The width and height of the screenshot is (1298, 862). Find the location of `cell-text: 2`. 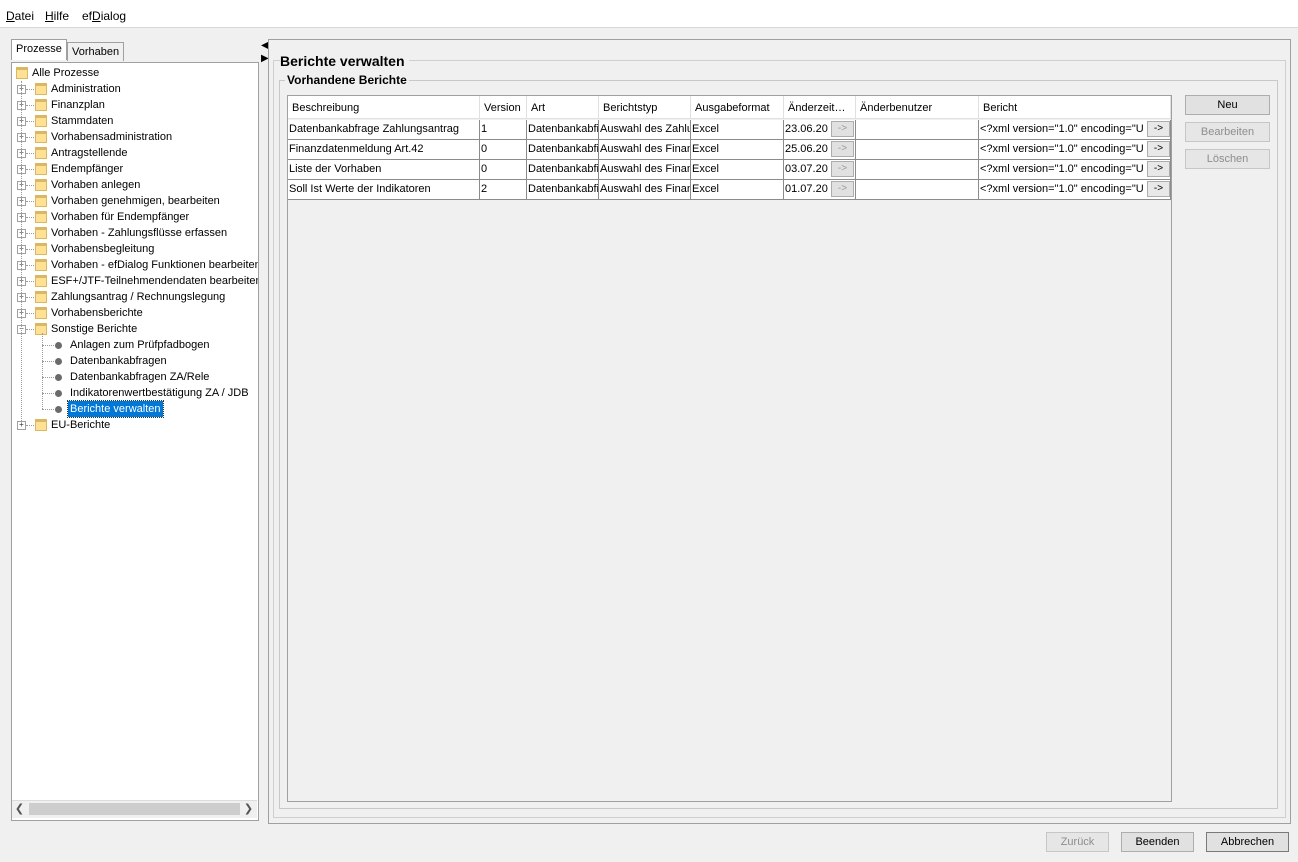

cell-text: 2 is located at coordinates (484, 189).